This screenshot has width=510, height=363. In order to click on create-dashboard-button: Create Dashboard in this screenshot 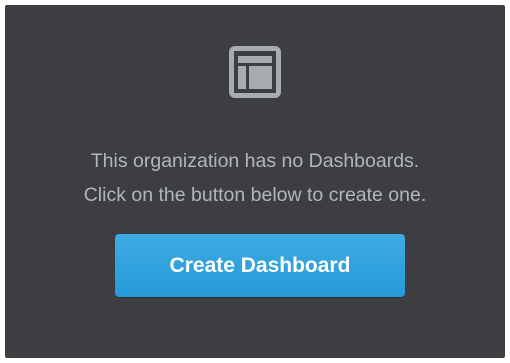, I will do `click(260, 265)`.